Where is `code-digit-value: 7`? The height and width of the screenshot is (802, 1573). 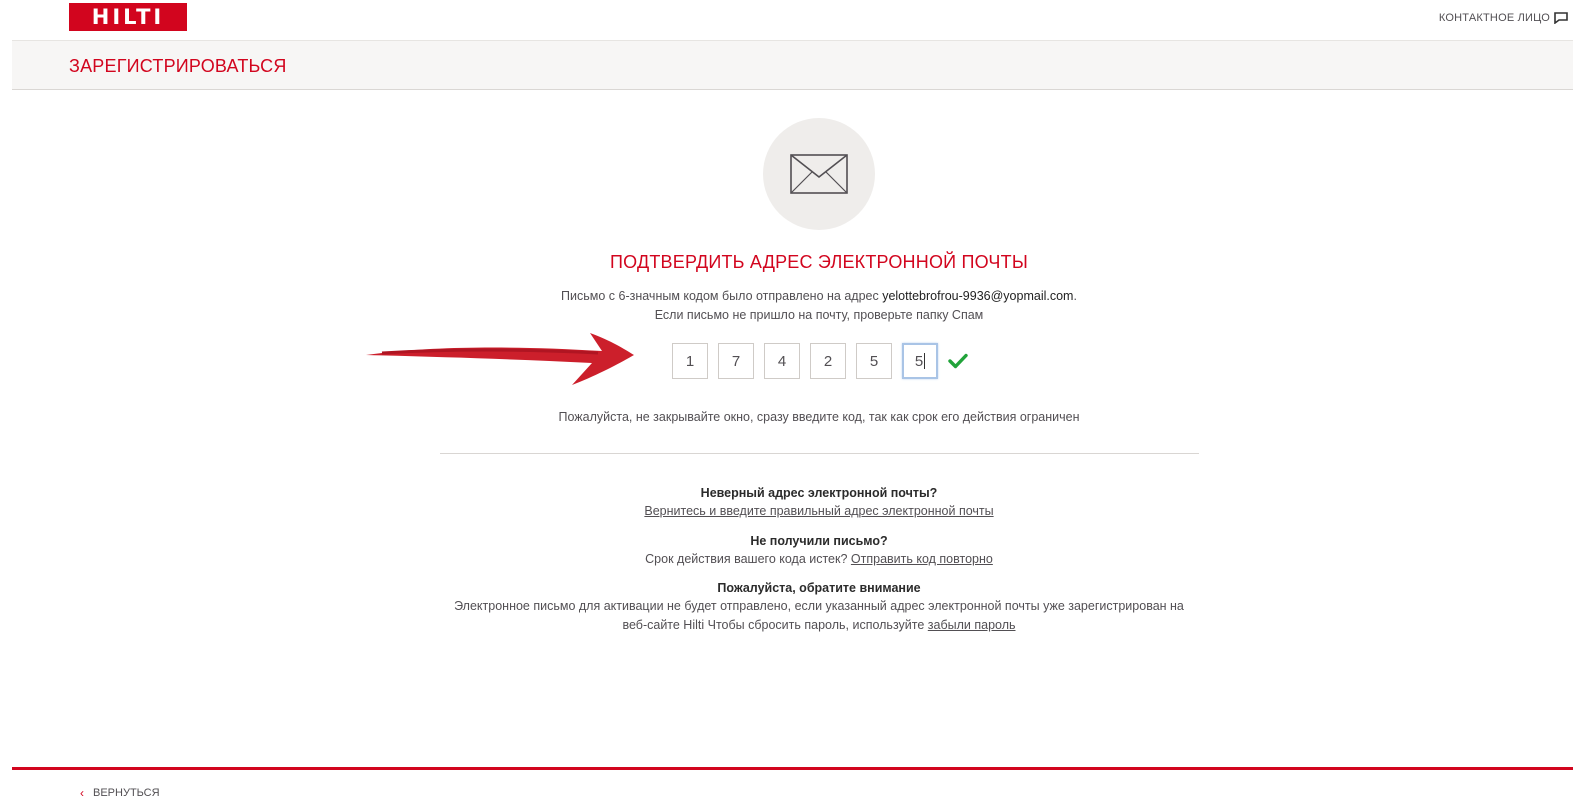 code-digit-value: 7 is located at coordinates (736, 361).